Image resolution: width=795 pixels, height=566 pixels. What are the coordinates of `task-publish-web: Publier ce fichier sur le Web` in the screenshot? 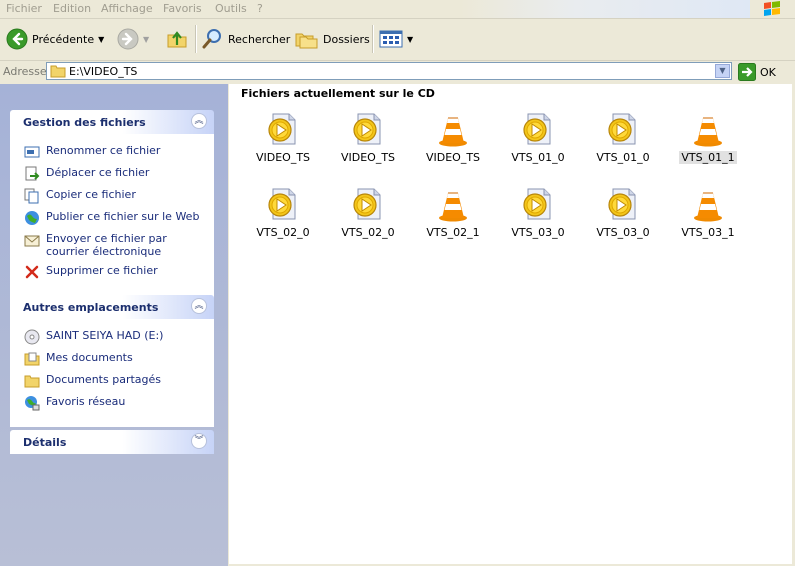 It's located at (112, 218).